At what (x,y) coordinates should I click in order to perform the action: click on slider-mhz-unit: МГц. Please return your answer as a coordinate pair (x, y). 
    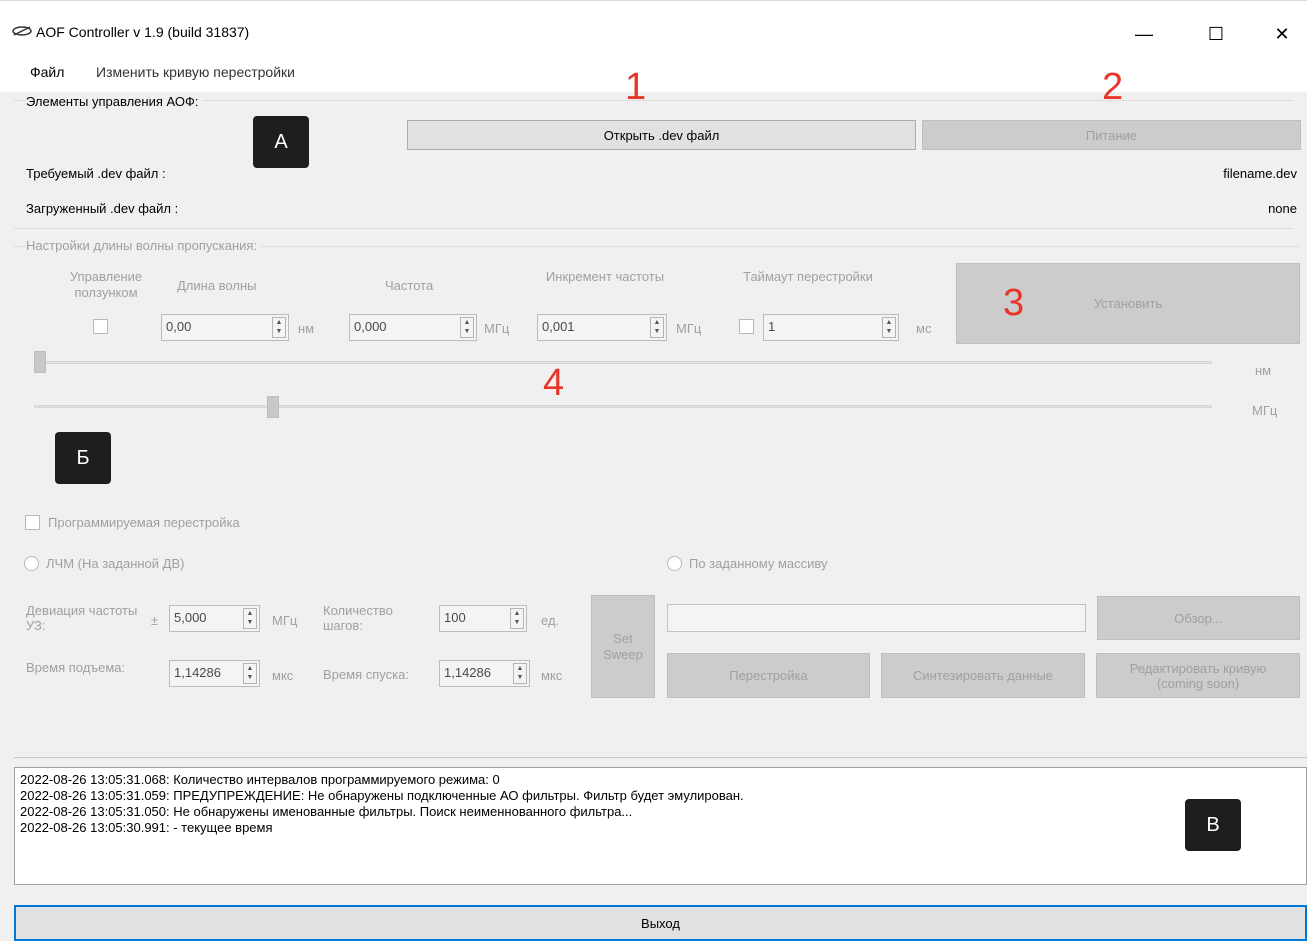
    Looking at the image, I should click on (1265, 410).